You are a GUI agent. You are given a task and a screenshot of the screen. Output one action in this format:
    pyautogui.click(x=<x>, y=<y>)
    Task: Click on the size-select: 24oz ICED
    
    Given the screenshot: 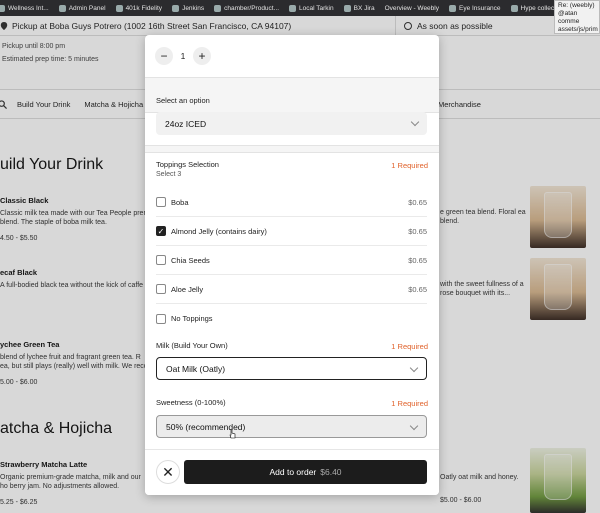 What is the action you would take?
    pyautogui.click(x=291, y=123)
    